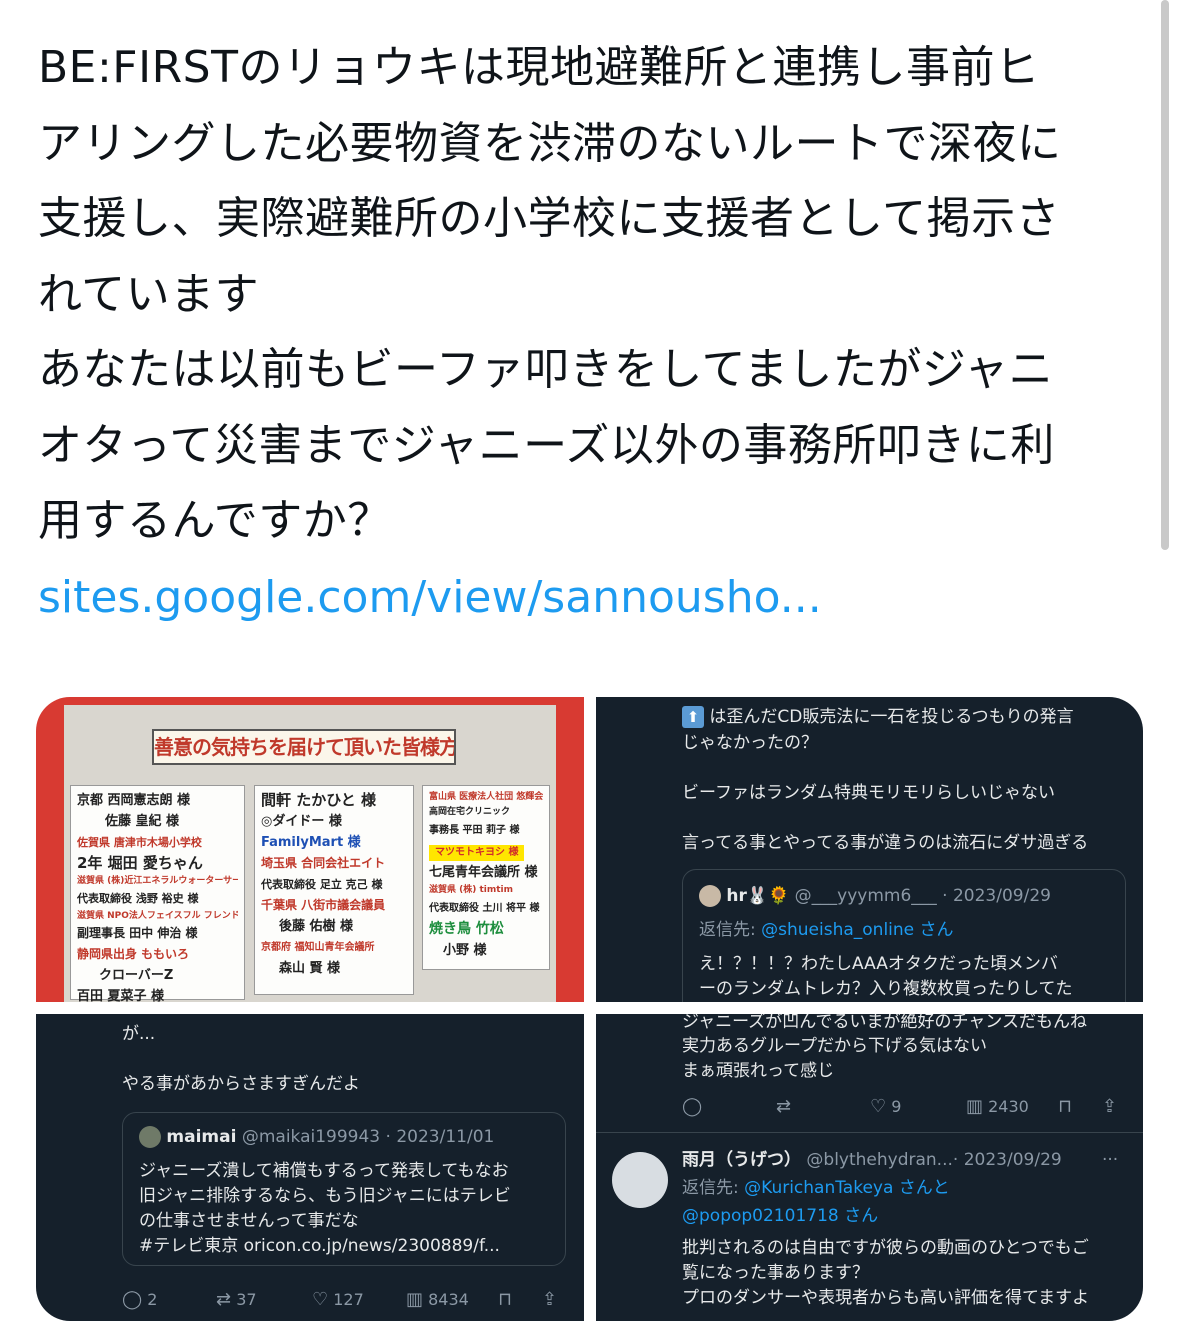 This screenshot has height=1321, width=1179. Describe the element at coordinates (318, 947) in the screenshot. I see `notice-line: 京都府 福知山青年会議所` at that location.